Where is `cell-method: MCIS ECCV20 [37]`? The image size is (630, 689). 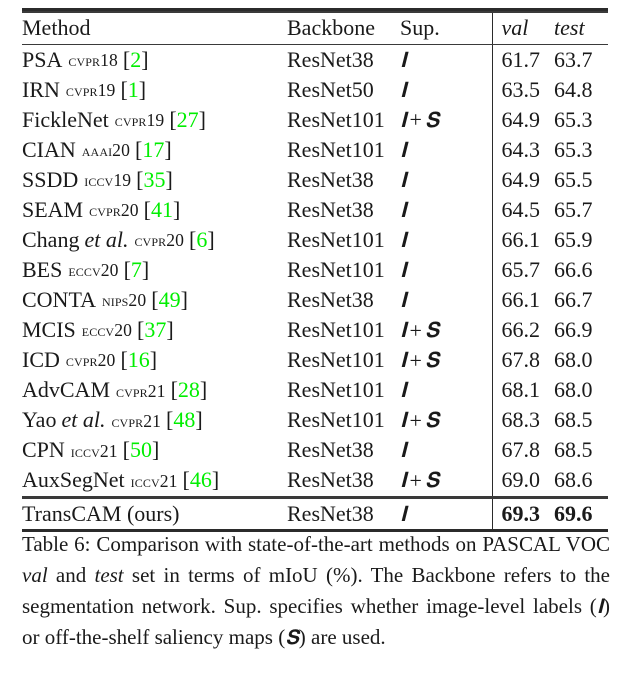
cell-method: MCIS ECCV20 [37] is located at coordinates (154, 330).